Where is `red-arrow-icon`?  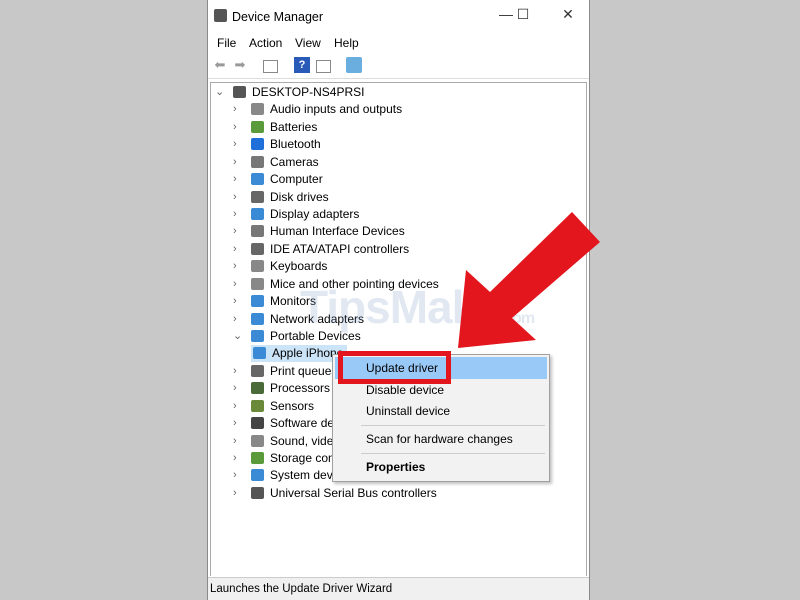 red-arrow-icon is located at coordinates (529, 280).